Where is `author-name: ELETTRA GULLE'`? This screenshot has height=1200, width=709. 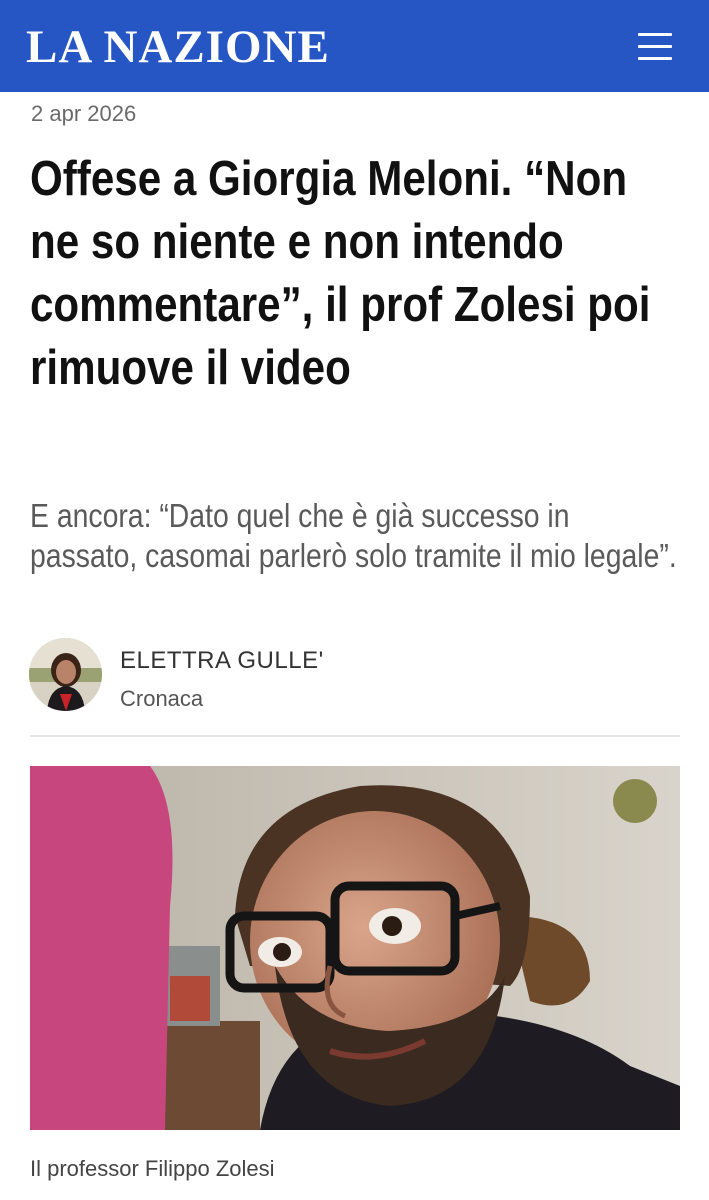
author-name: ELETTRA GULLE' is located at coordinates (222, 661).